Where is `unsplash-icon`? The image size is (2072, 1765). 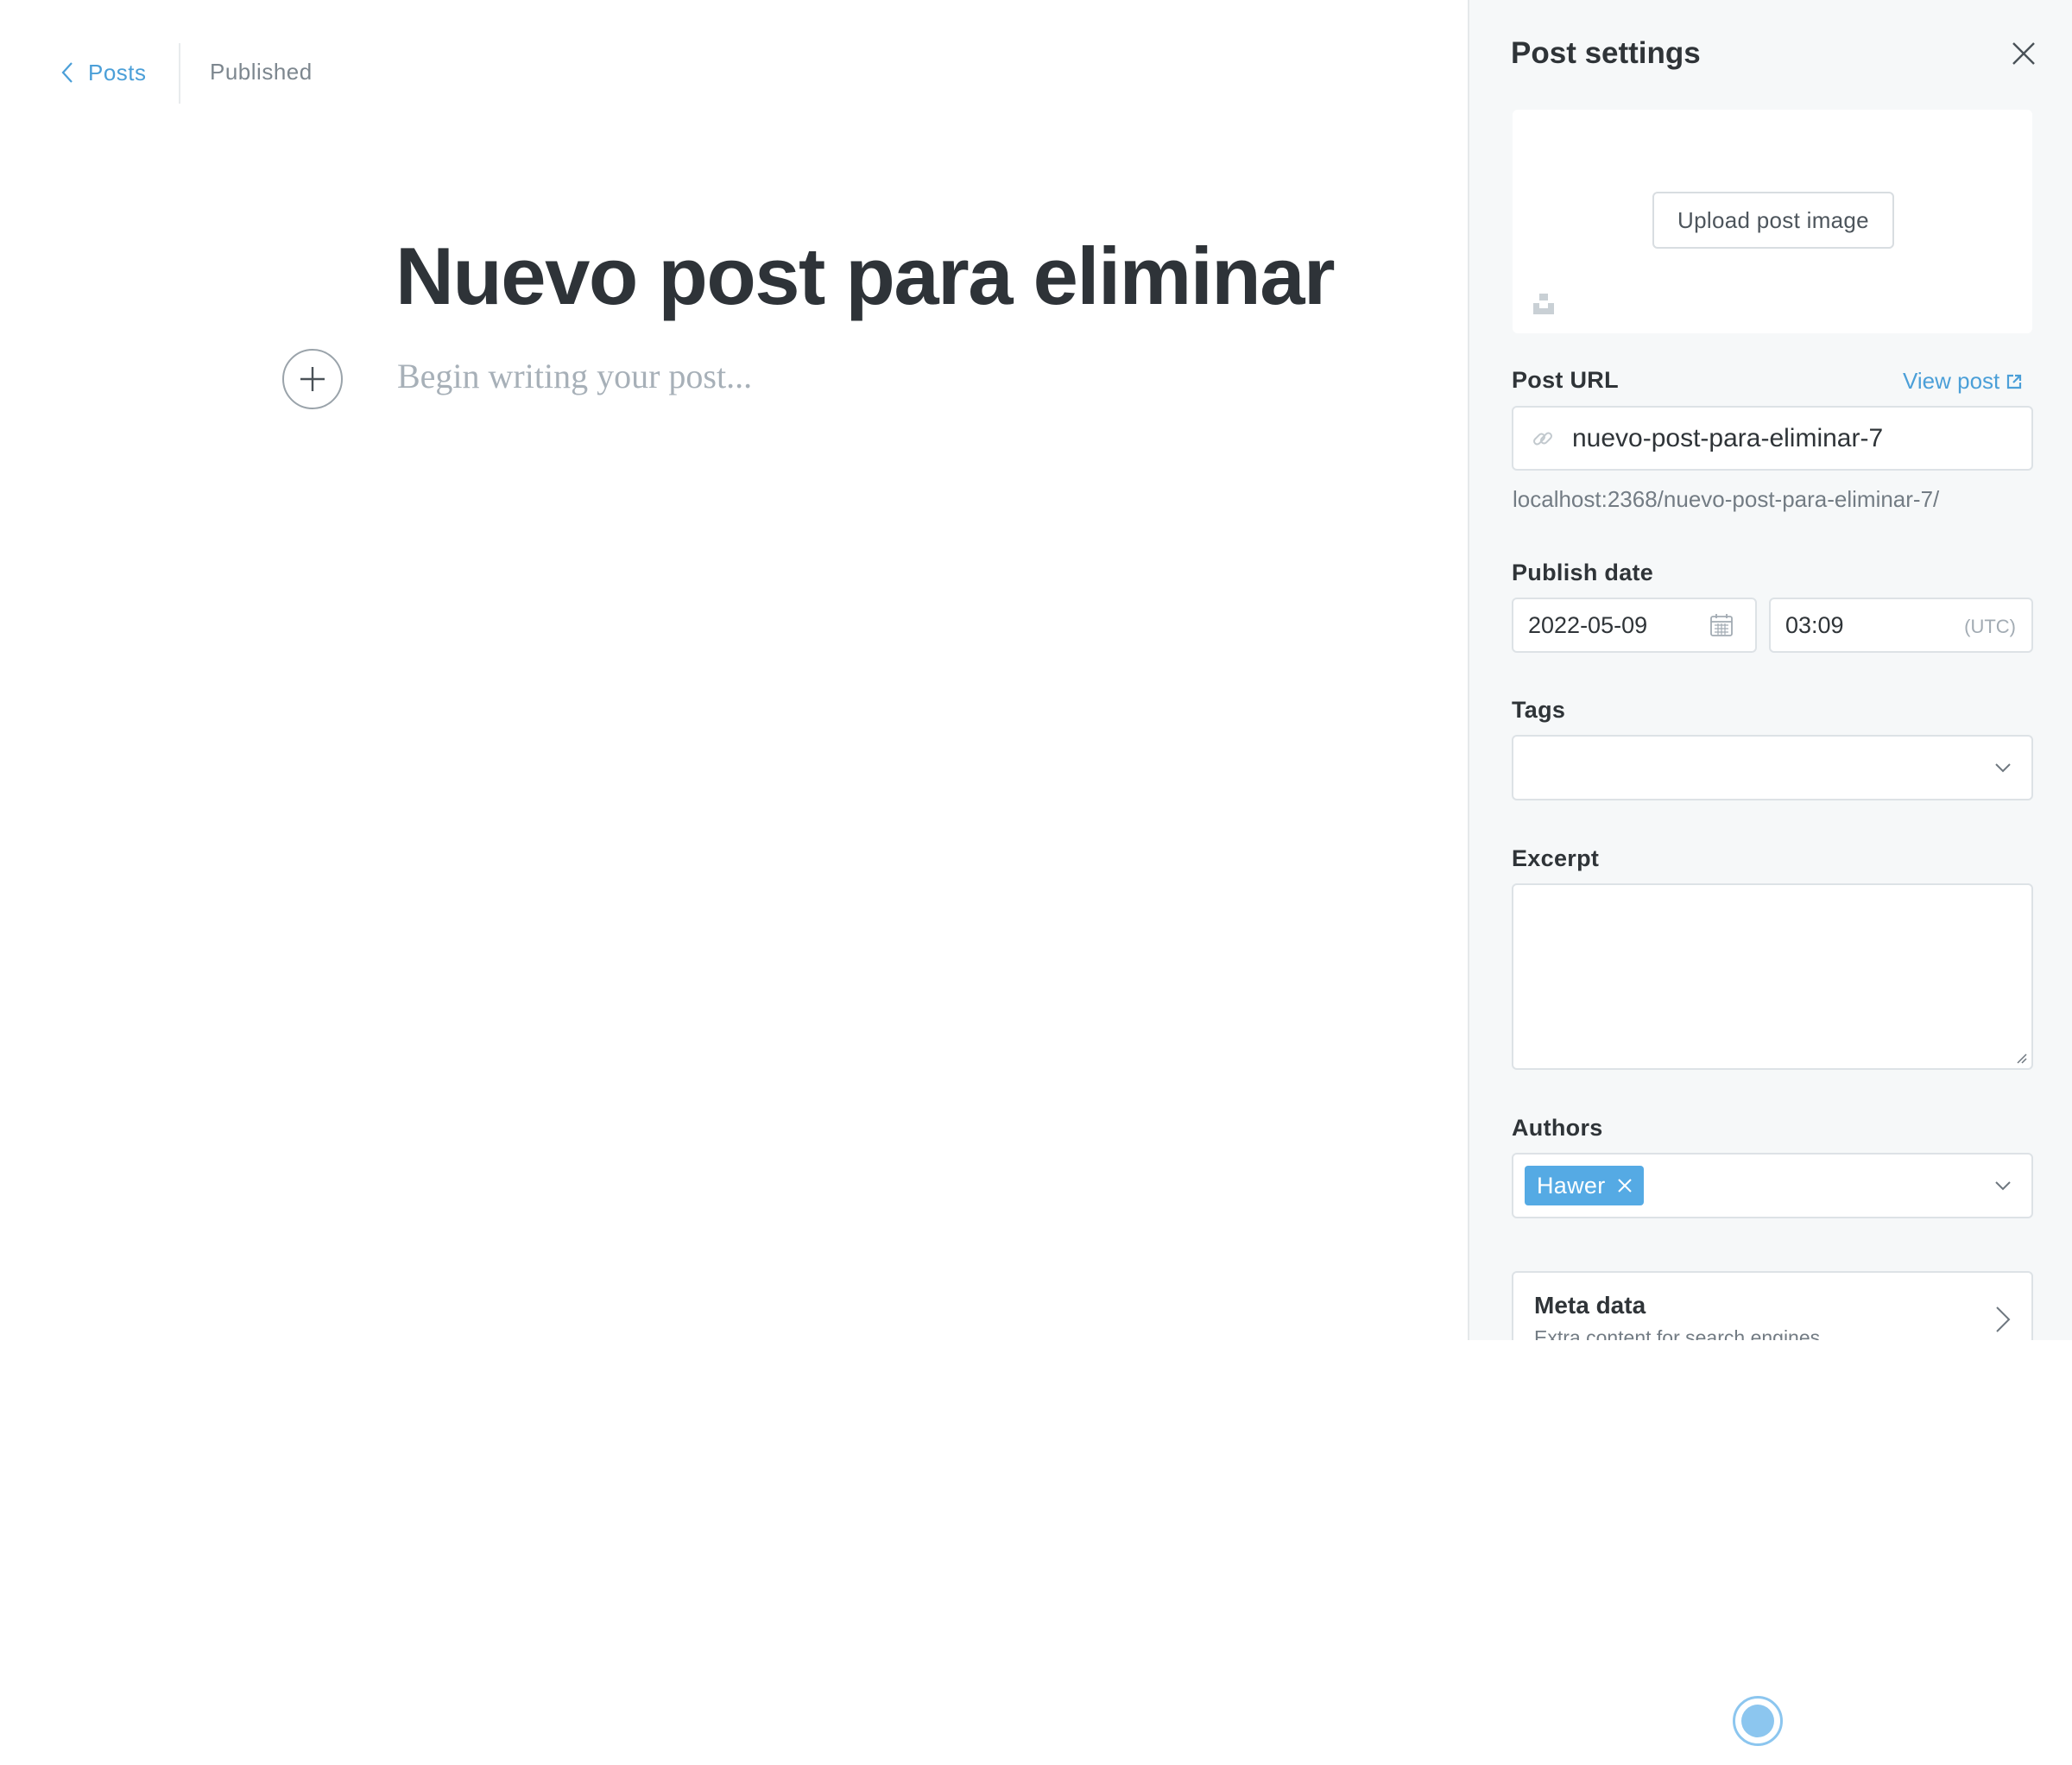 unsplash-icon is located at coordinates (1544, 304).